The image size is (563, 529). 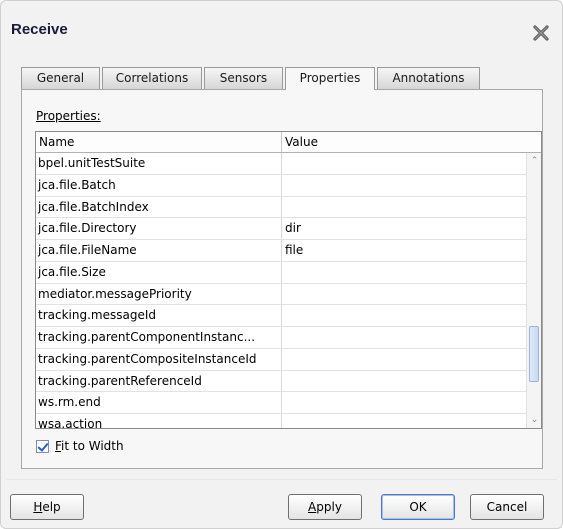 I want to click on property-name-cell: wsa.action, so click(x=159, y=421).